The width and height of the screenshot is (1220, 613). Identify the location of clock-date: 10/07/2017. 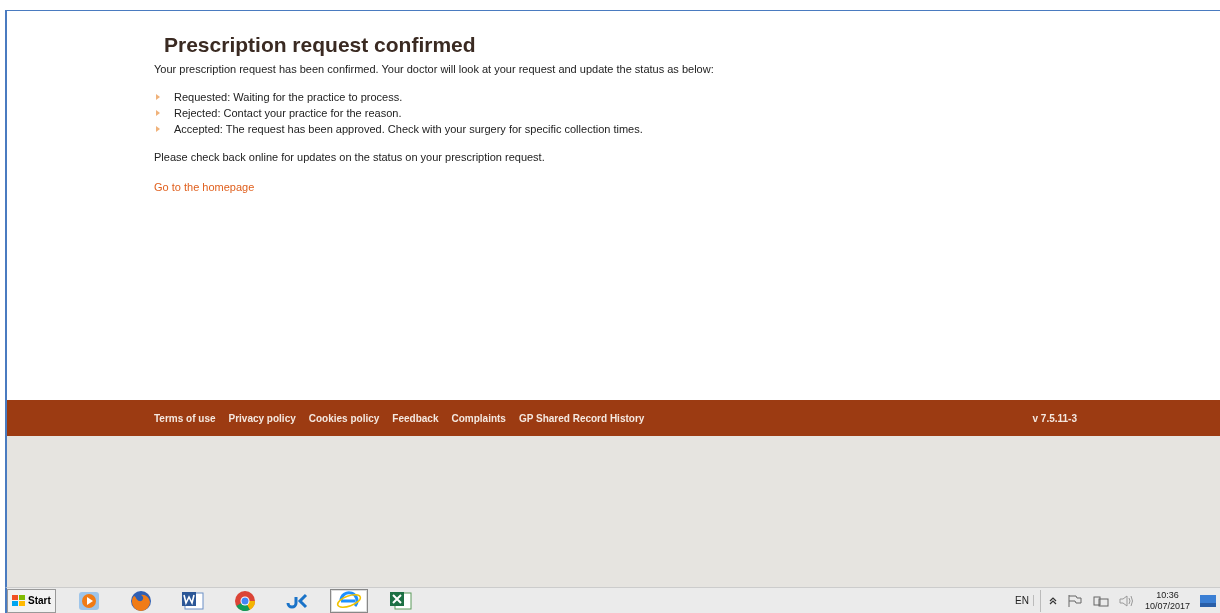
(1167, 606).